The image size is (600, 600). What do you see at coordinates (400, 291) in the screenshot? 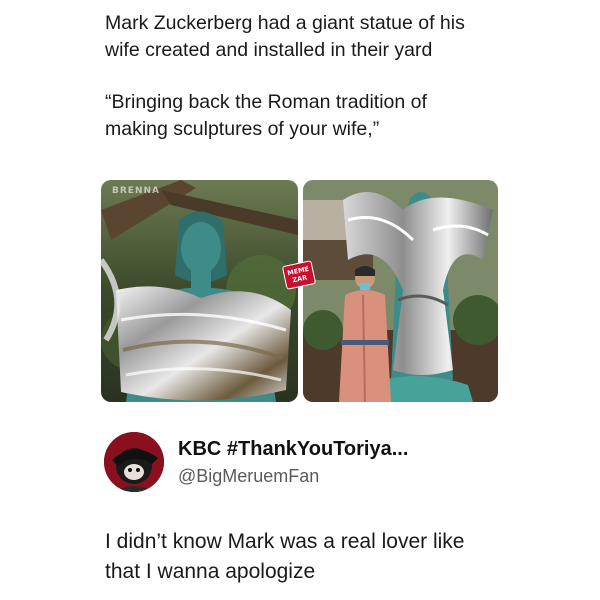
I see `statue-full-photo` at bounding box center [400, 291].